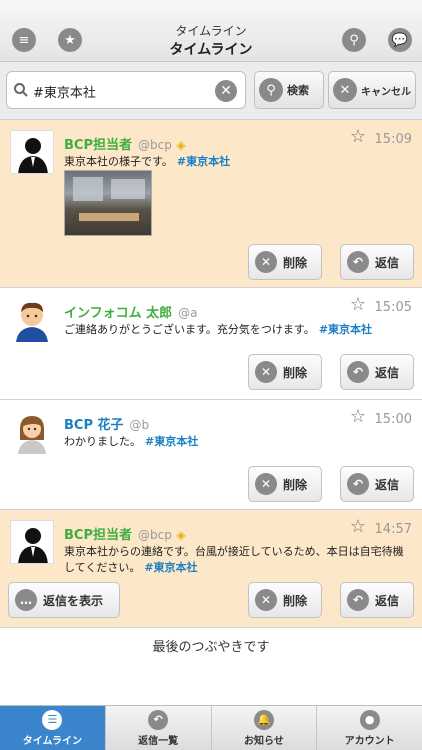  What do you see at coordinates (298, 90) in the screenshot?
I see `search-button-label: 検索` at bounding box center [298, 90].